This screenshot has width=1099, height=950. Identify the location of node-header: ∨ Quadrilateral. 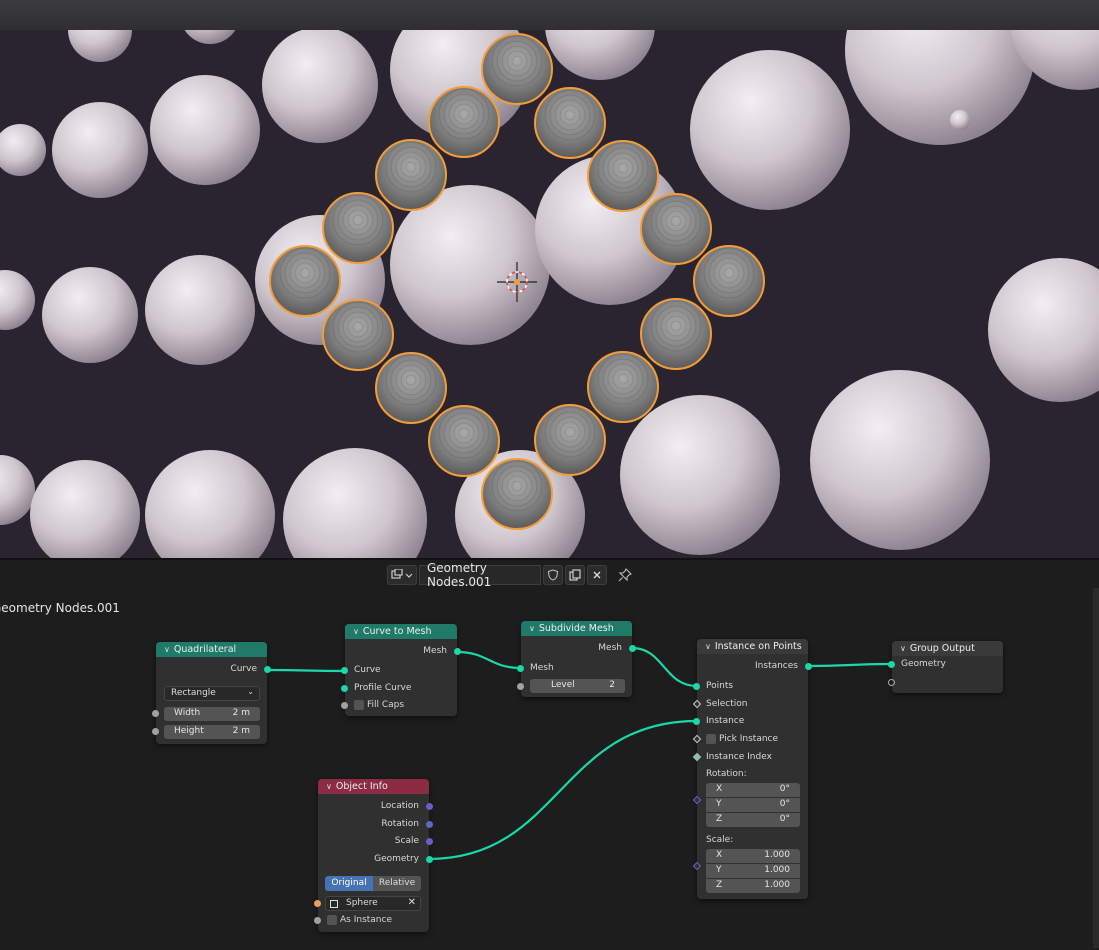
(211, 649).